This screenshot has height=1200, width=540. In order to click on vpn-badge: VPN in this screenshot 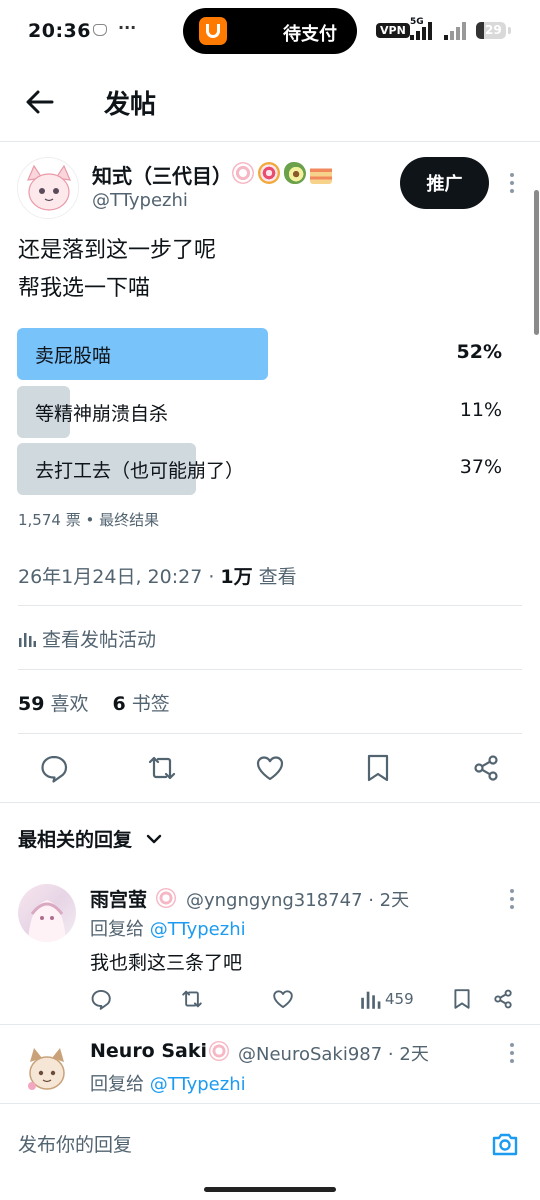, I will do `click(393, 30)`.